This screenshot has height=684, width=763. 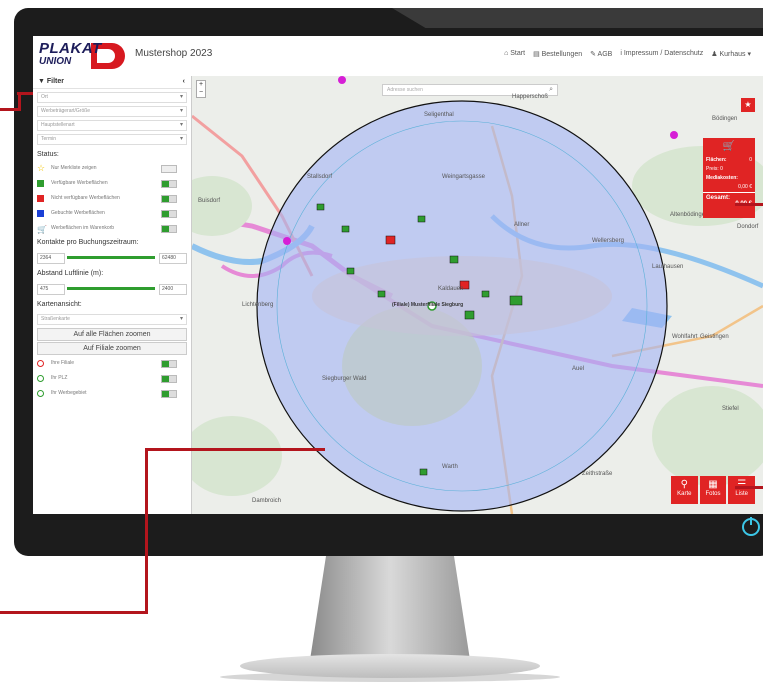 What do you see at coordinates (731, 54) in the screenshot?
I see `nav-user: ♟ Kurhaus ▾` at bounding box center [731, 54].